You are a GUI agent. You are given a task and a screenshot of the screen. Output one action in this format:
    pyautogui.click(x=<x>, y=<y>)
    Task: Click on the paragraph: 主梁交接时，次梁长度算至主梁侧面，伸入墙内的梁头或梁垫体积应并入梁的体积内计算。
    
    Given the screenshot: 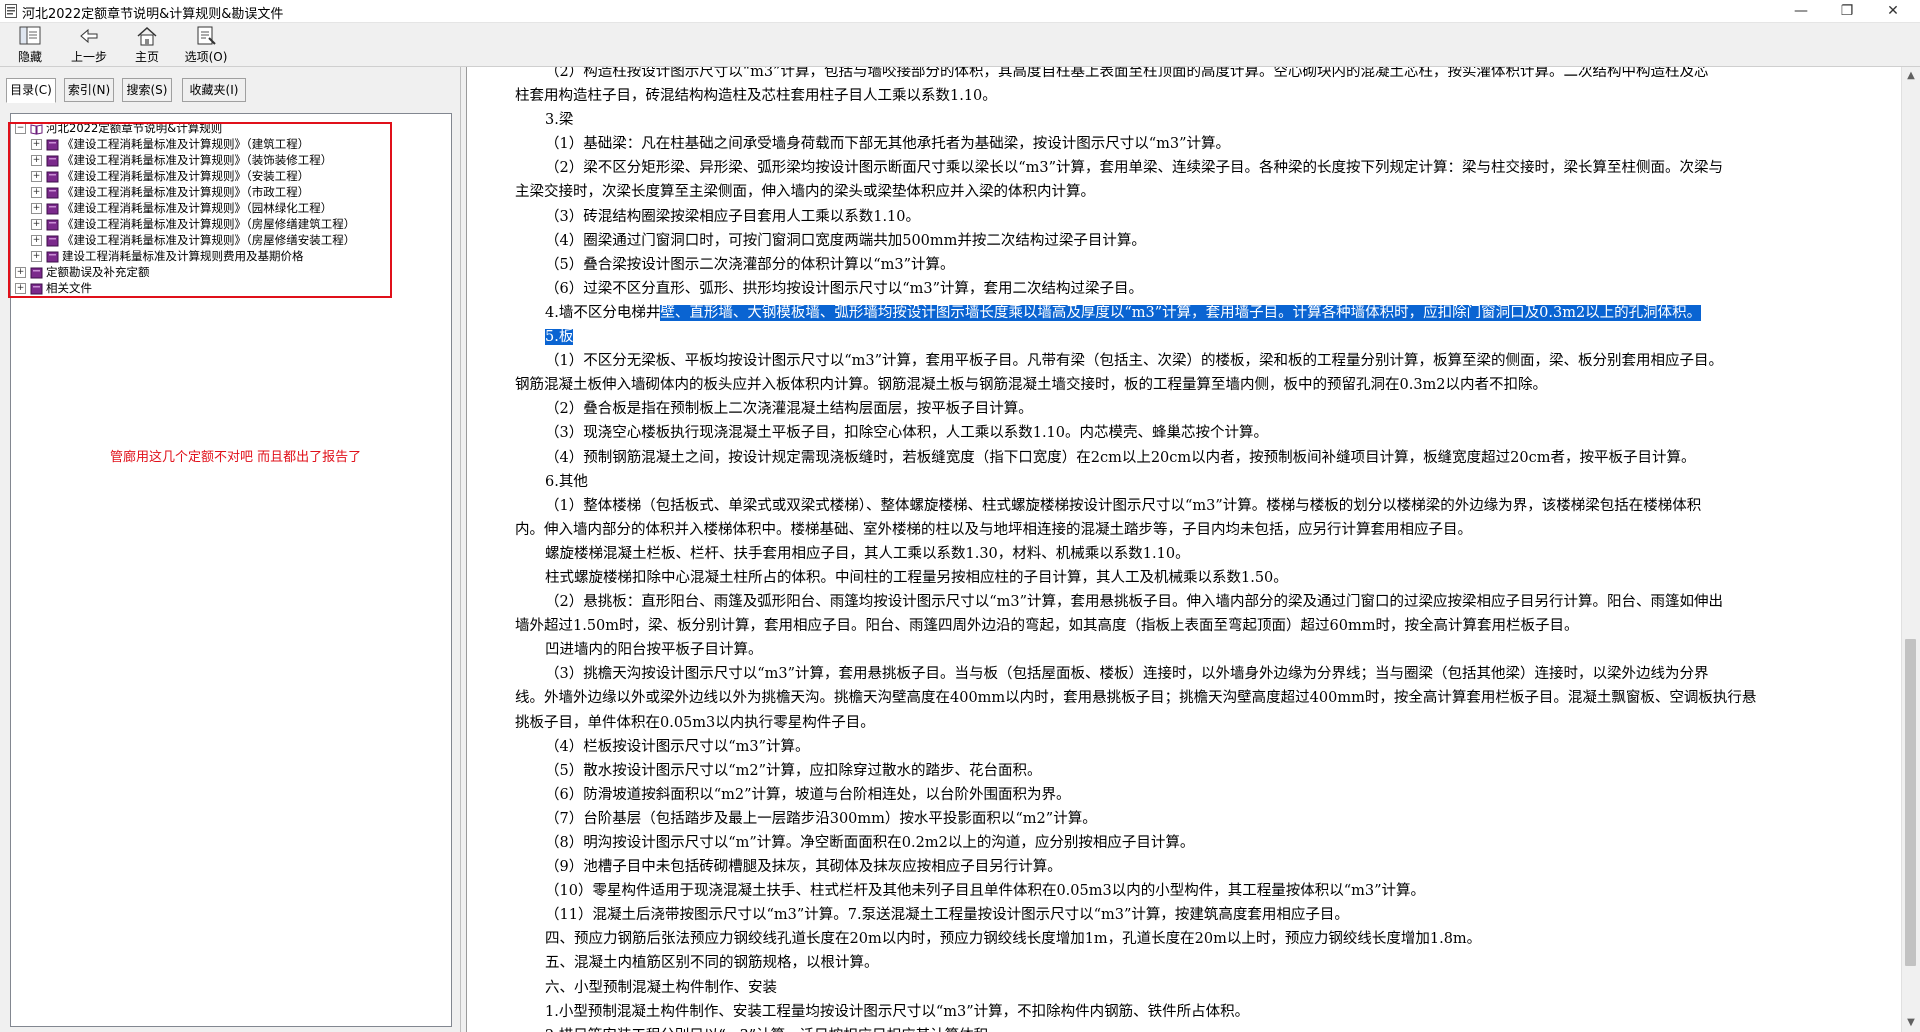 What is the action you would take?
    pyautogui.click(x=805, y=192)
    